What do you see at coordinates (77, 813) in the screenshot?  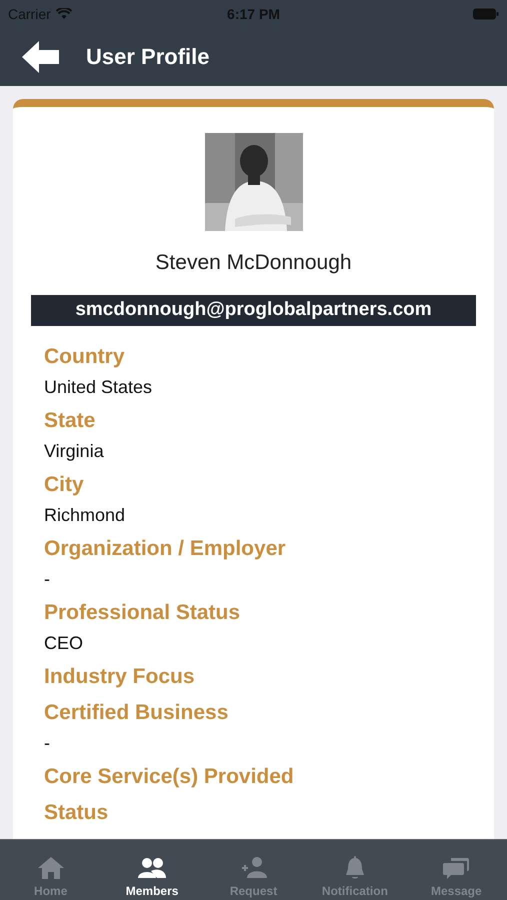 I see `field-label: Status` at bounding box center [77, 813].